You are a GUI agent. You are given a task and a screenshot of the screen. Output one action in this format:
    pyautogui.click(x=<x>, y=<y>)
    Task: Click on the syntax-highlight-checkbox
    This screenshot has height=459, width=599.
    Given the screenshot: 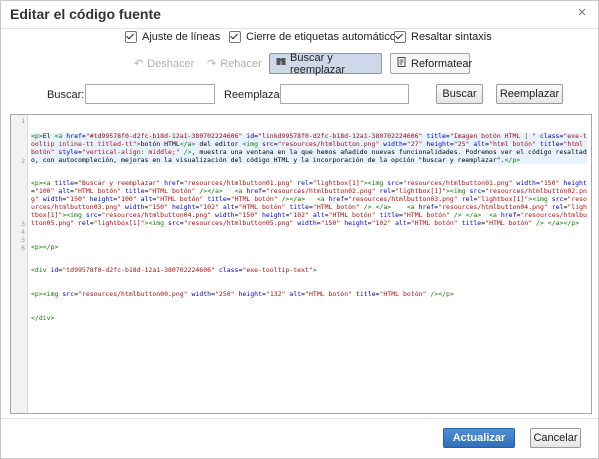 What is the action you would take?
    pyautogui.click(x=400, y=37)
    